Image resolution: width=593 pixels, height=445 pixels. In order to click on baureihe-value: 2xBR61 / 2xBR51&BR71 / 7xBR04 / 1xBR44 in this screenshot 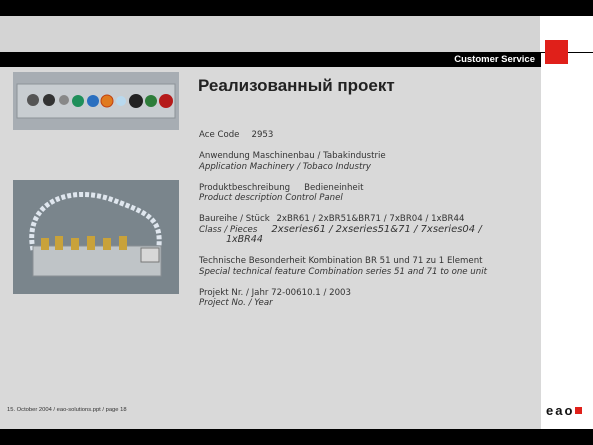, I will do `click(370, 219)`.